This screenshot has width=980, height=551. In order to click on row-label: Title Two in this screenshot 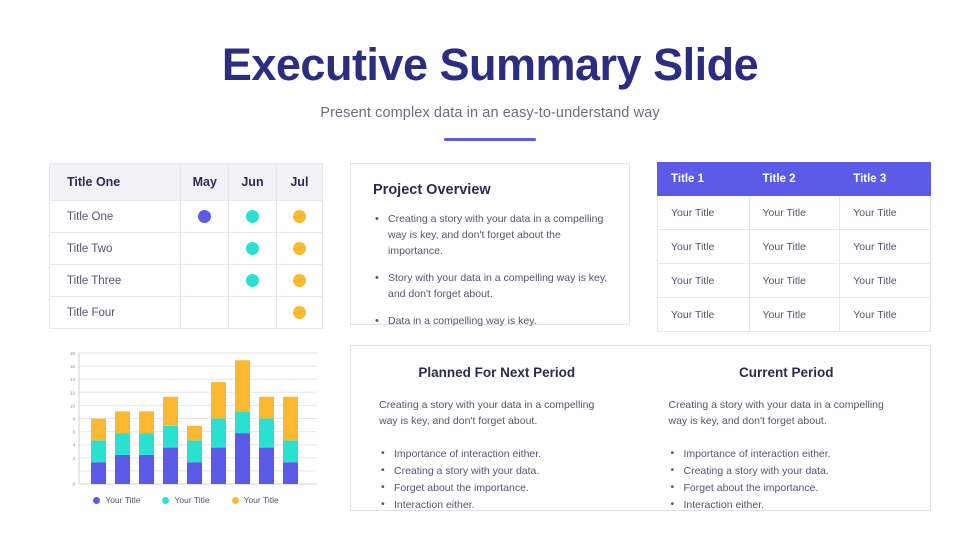, I will do `click(115, 248)`.